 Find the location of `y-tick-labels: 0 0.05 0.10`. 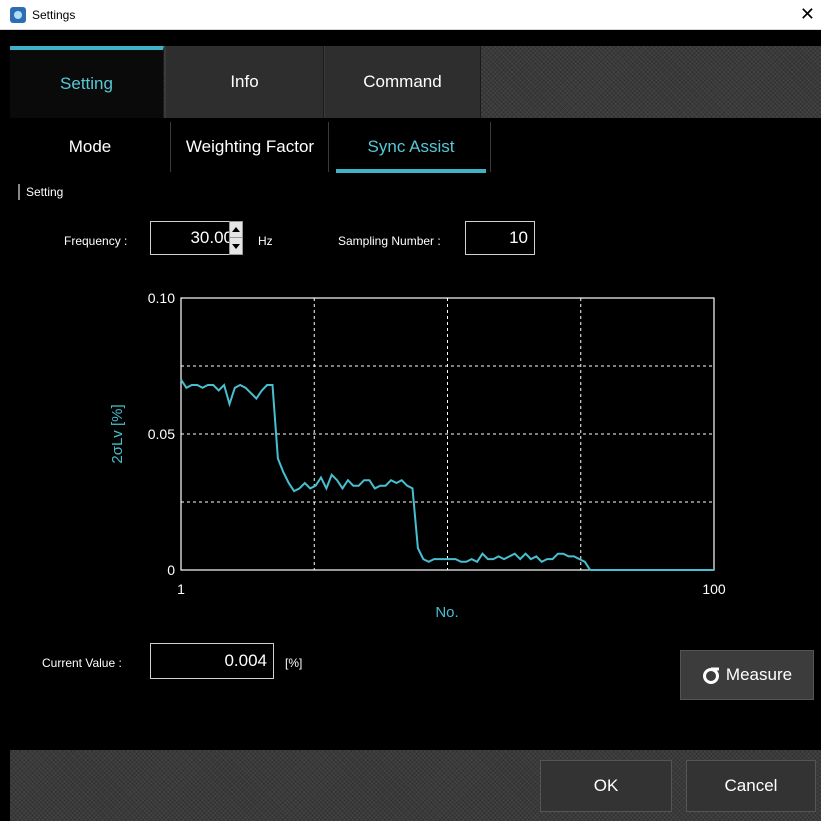

y-tick-labels: 0 0.05 0.10 is located at coordinates (161, 434).